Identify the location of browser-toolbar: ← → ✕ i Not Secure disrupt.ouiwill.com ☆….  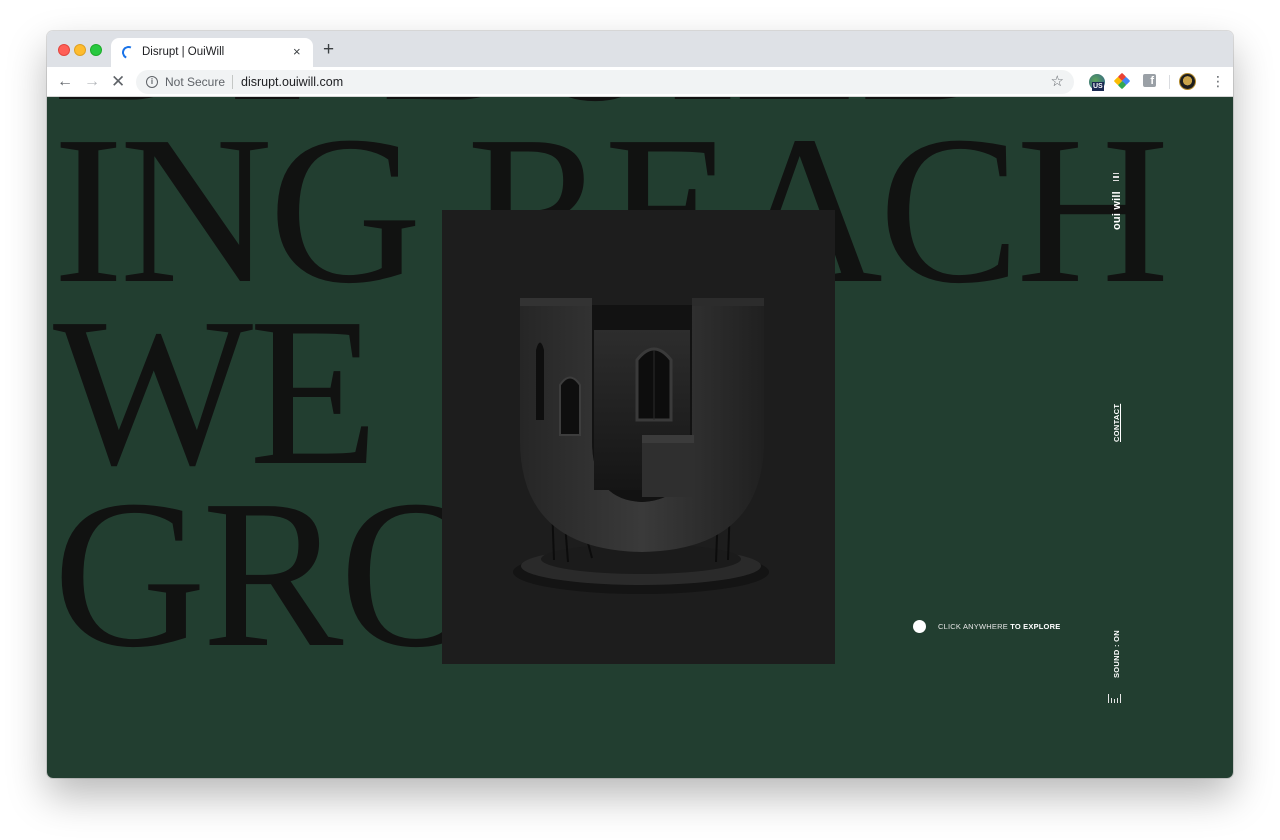
(640, 82).